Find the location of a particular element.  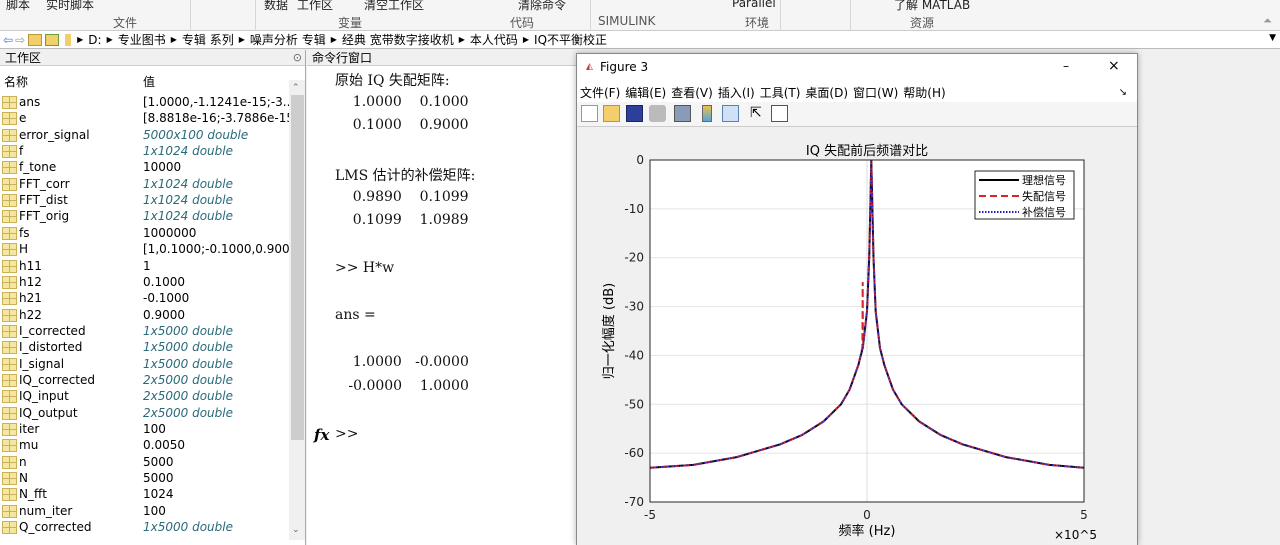

workspace-row: IQ_corrected 2x5000 double is located at coordinates (145, 380).